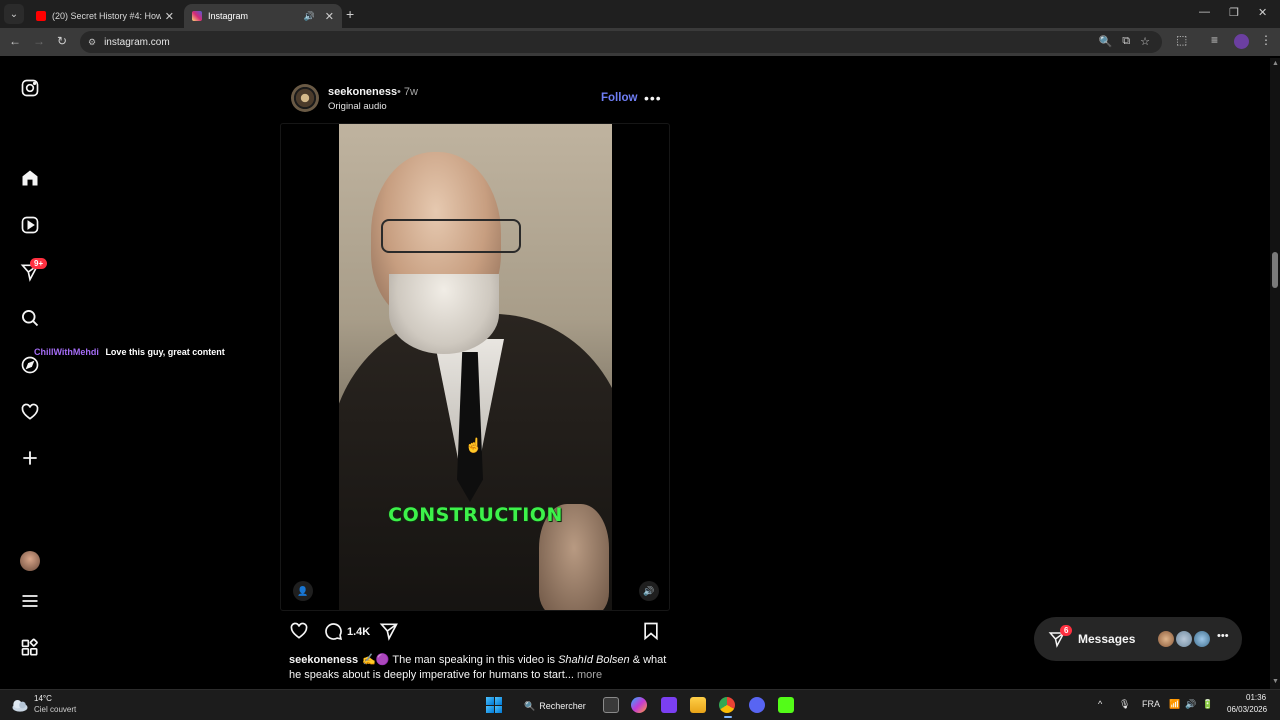 The height and width of the screenshot is (720, 1280). What do you see at coordinates (1151, 704) in the screenshot?
I see `language-indicator: FRA` at bounding box center [1151, 704].